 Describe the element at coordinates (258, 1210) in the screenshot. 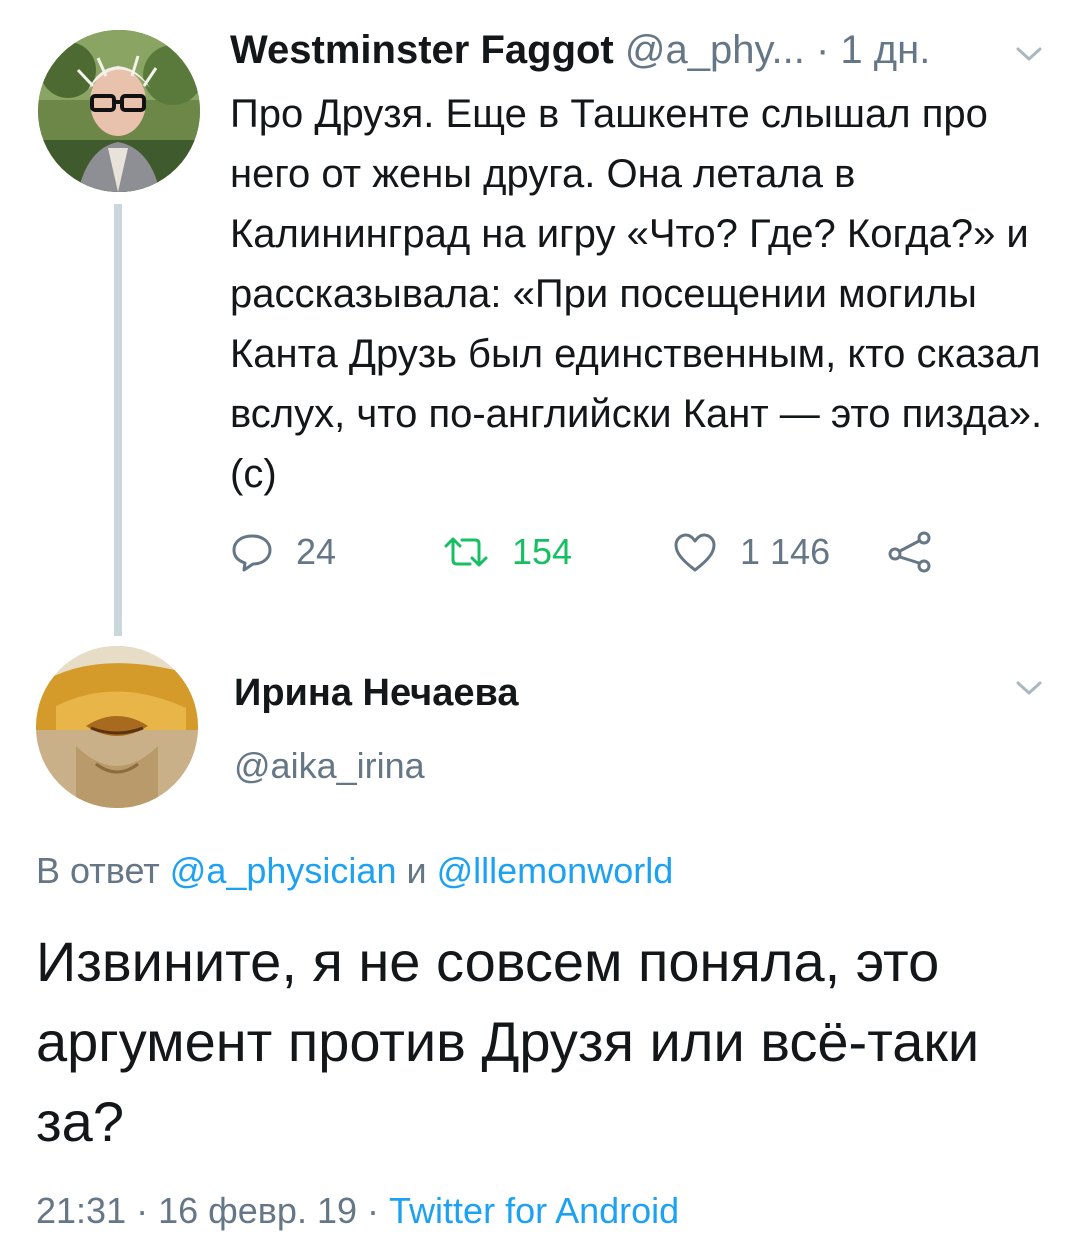

I see `tweet-date: 16 февр. 19` at that location.